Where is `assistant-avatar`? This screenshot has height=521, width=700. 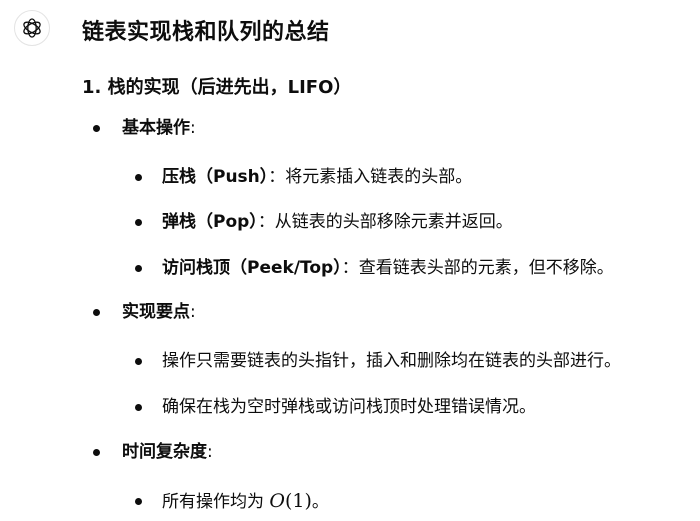
assistant-avatar is located at coordinates (32, 28).